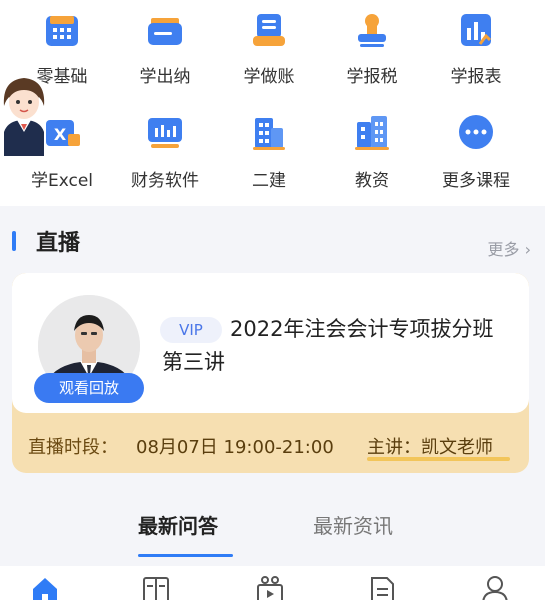  Describe the element at coordinates (382, 587) in the screenshot. I see `document-icon` at that location.